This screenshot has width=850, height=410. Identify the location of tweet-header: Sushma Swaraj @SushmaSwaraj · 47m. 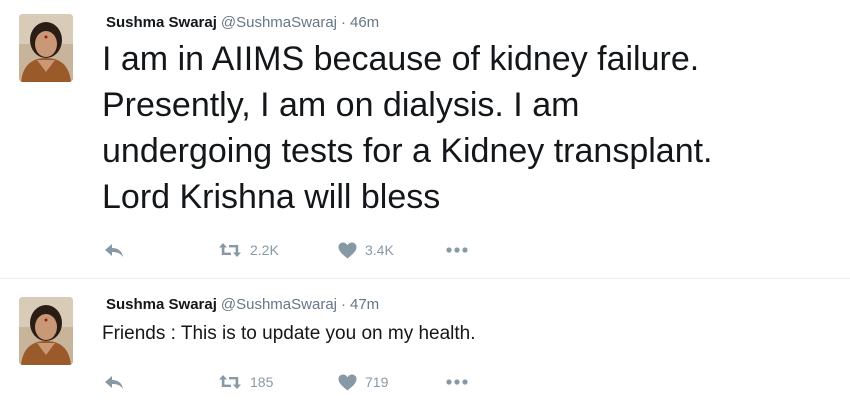
(242, 305).